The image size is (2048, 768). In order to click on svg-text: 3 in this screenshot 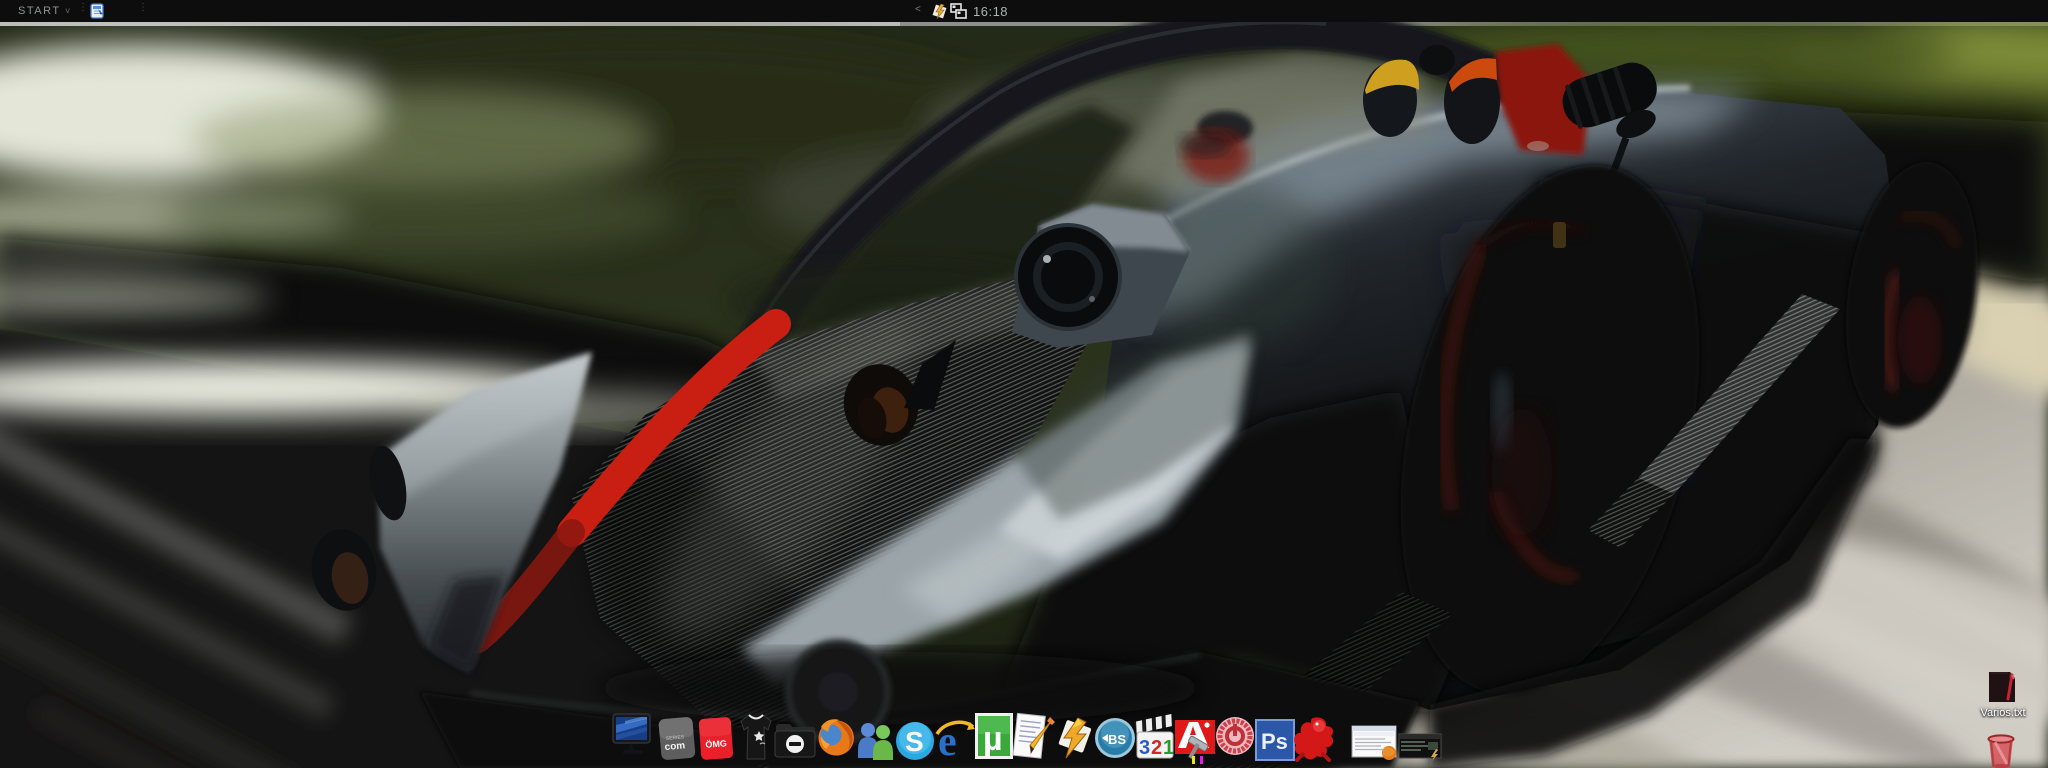, I will do `click(1144, 748)`.